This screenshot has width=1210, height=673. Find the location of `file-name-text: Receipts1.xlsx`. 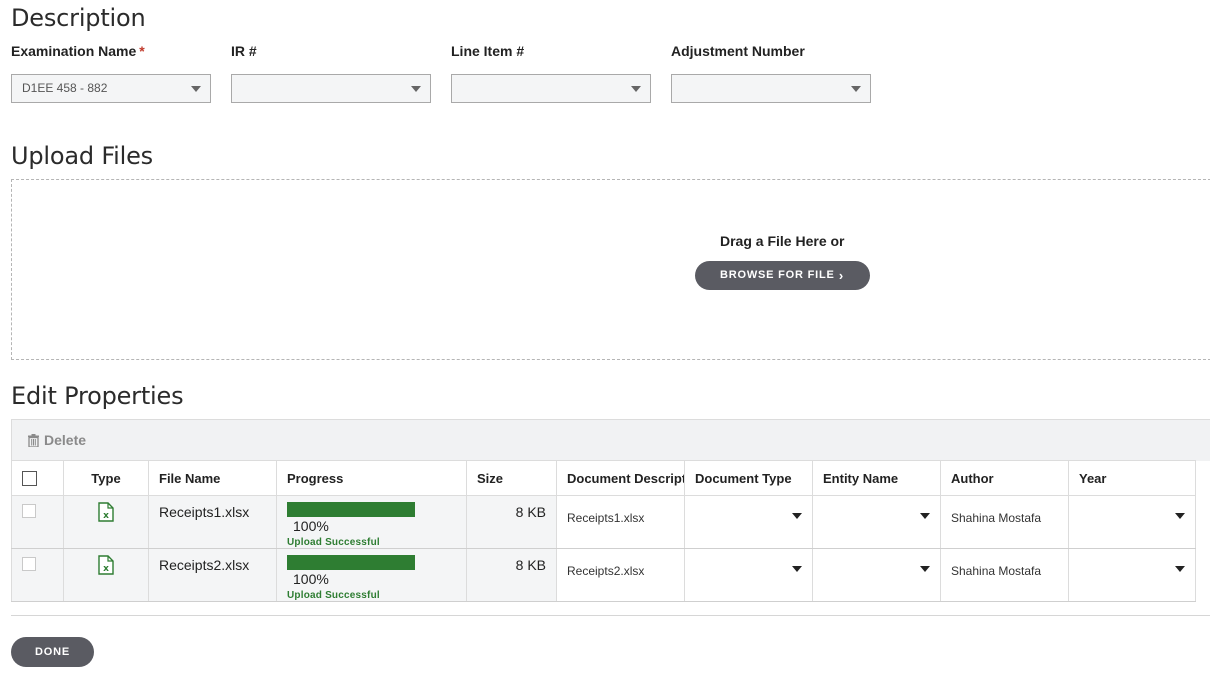

file-name-text: Receipts1.xlsx is located at coordinates (204, 512).